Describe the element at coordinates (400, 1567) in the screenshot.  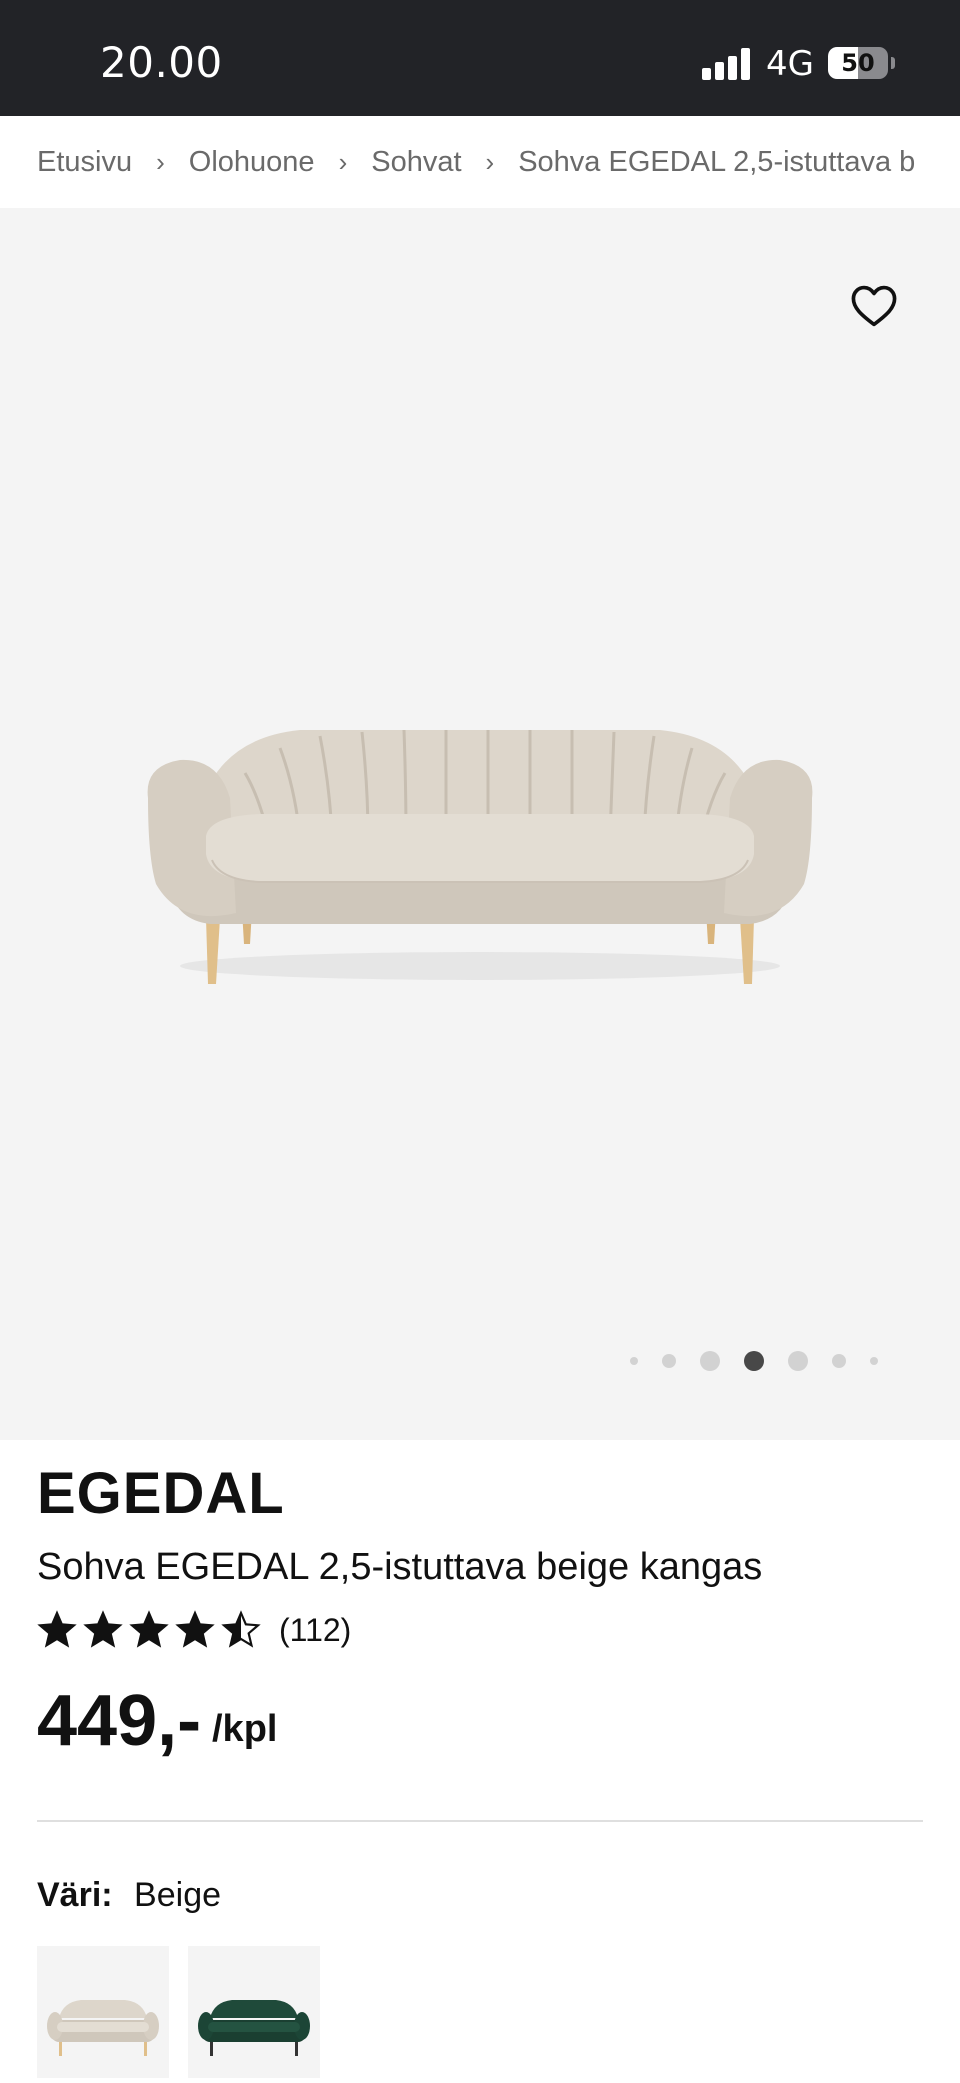
I see `product-description: Sohva EGEDAL 2,5-istuttava beige kangas` at that location.